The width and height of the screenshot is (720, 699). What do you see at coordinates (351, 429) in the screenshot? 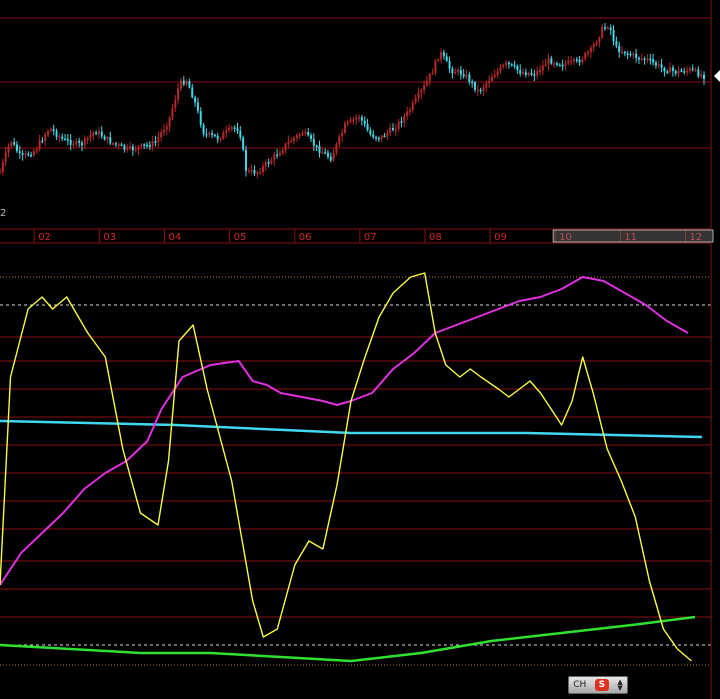
I see `cyan-trend-line` at bounding box center [351, 429].